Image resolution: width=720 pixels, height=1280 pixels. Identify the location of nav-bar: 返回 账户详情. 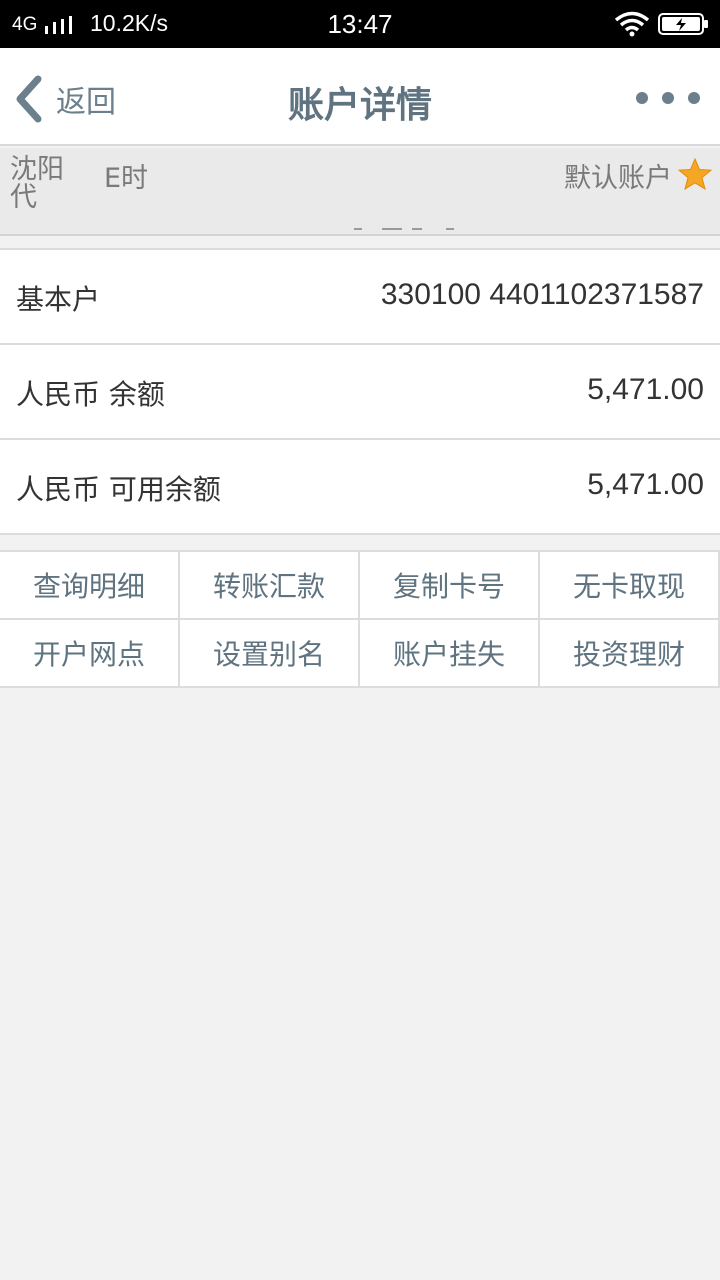
(360, 97).